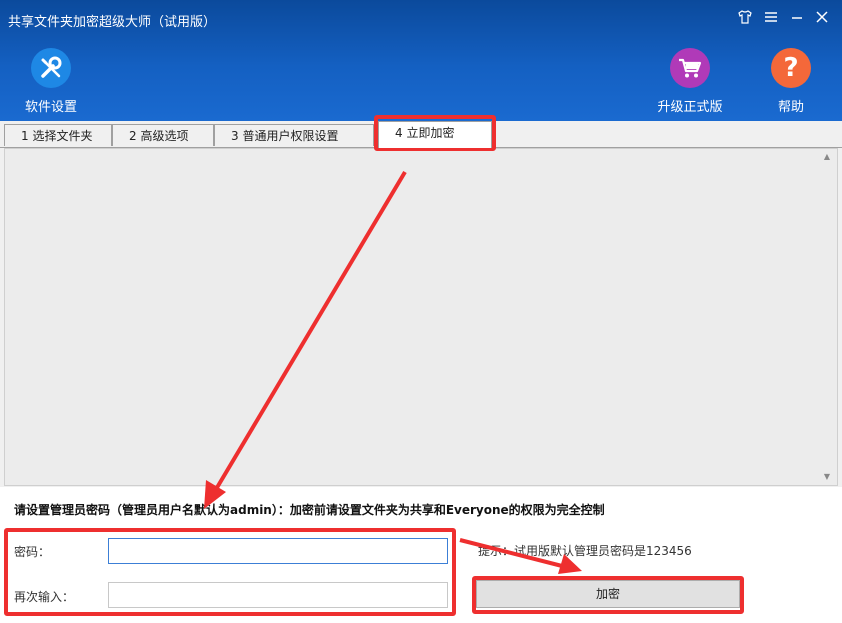 Image resolution: width=842 pixels, height=623 pixels. I want to click on question-mark-icon: ?, so click(791, 68).